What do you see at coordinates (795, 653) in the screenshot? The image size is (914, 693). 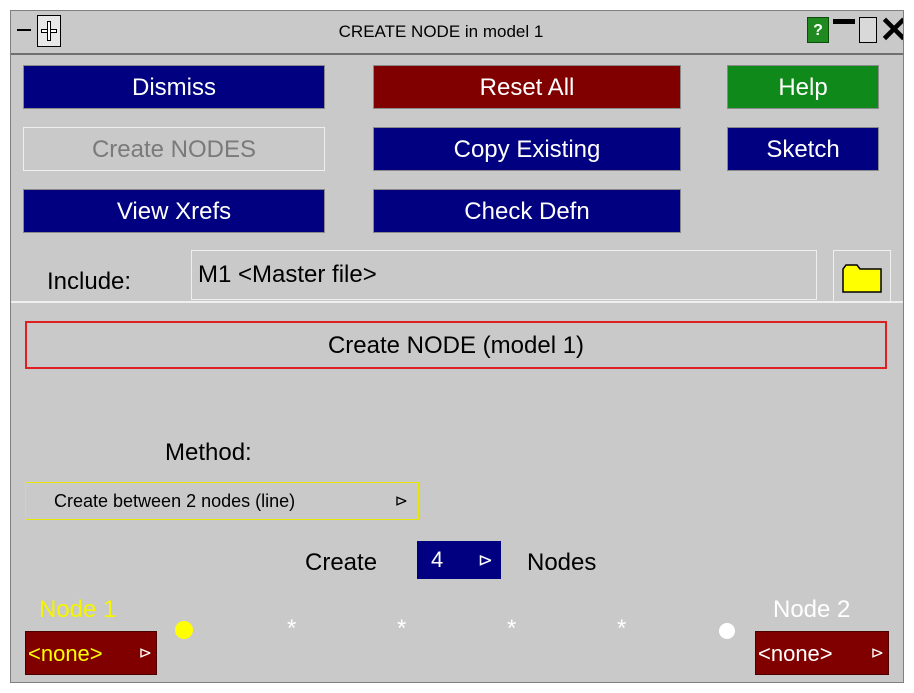 I see `node-2-value: <none>` at bounding box center [795, 653].